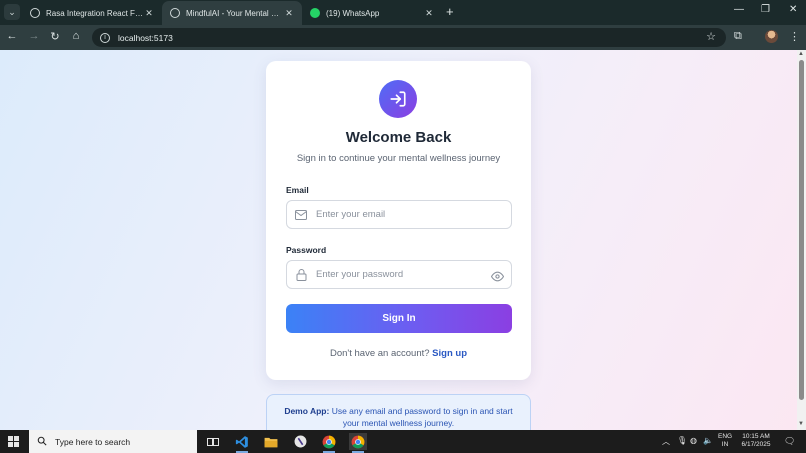  What do you see at coordinates (380, 353) in the screenshot?
I see `signup-prompt-text: Don't have an account?` at bounding box center [380, 353].